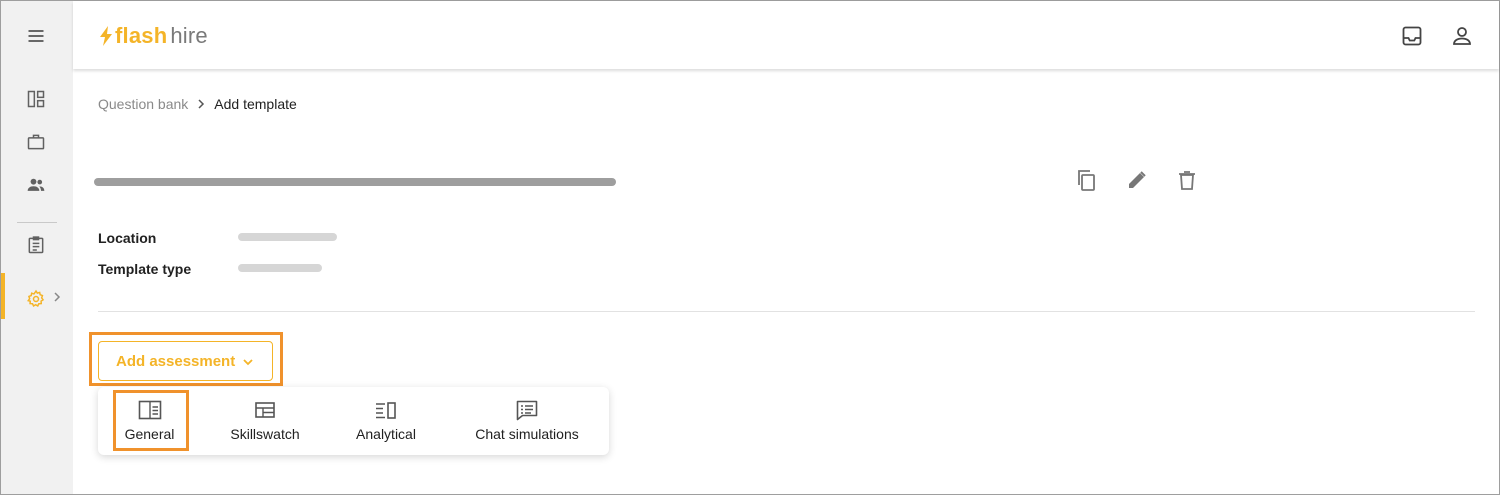  What do you see at coordinates (37, 222) in the screenshot?
I see `sidebar-divider` at bounding box center [37, 222].